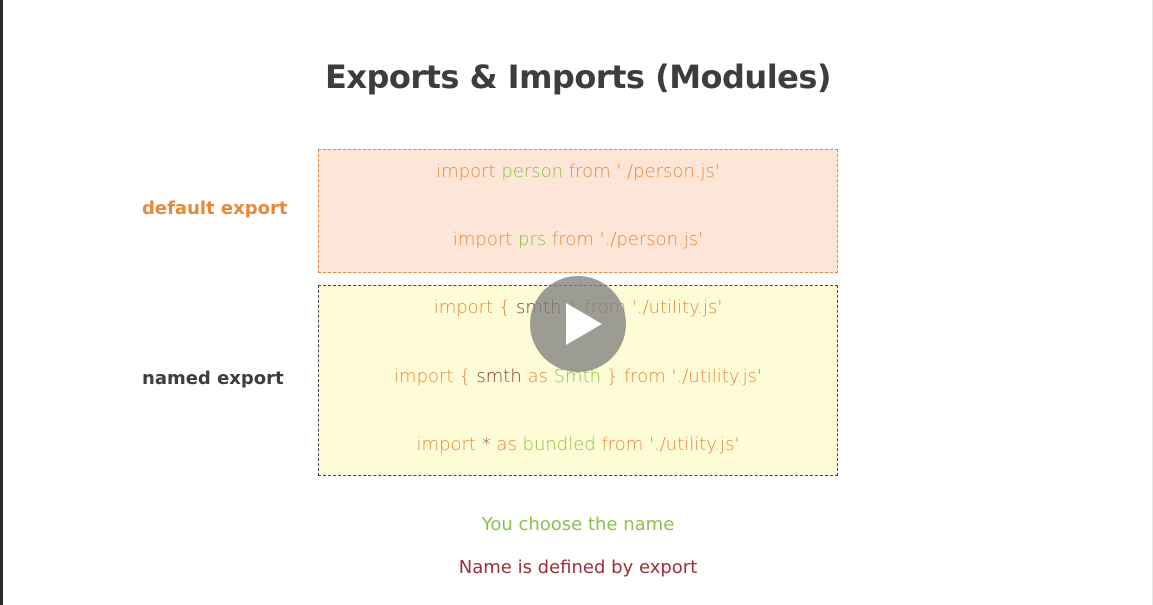  Describe the element at coordinates (584, 324) in the screenshot. I see `play-icon` at that location.